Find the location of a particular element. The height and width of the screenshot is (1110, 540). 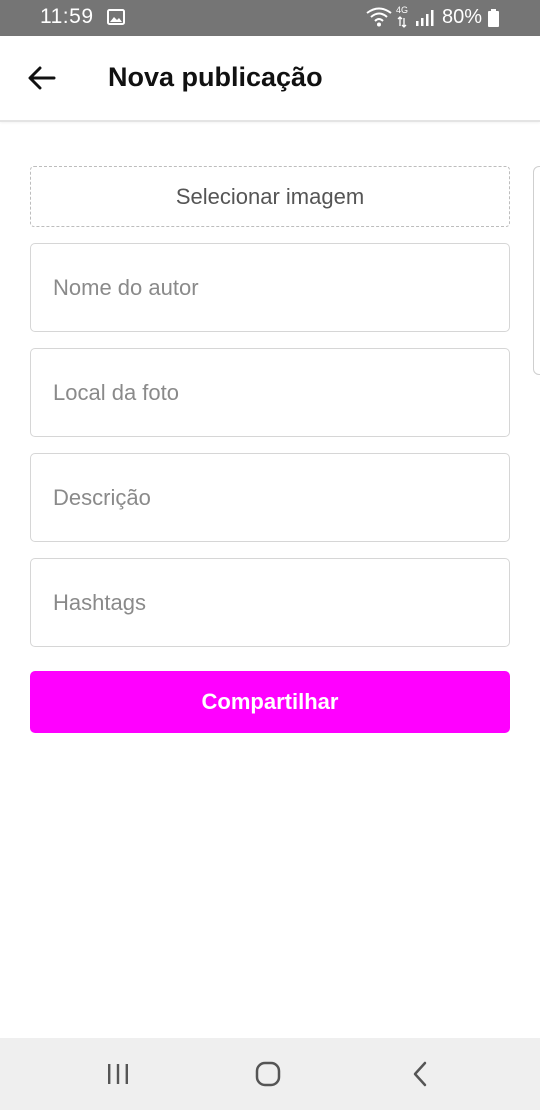

description-field is located at coordinates (270, 497).